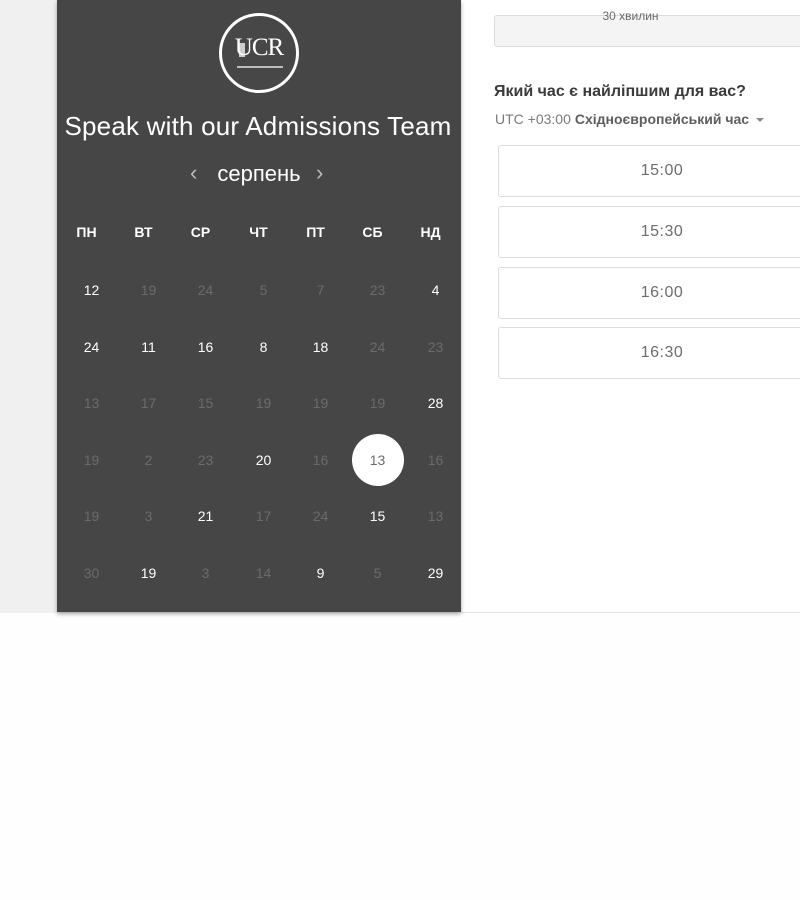  What do you see at coordinates (435, 573) in the screenshot?
I see `calendar-day: 29` at bounding box center [435, 573].